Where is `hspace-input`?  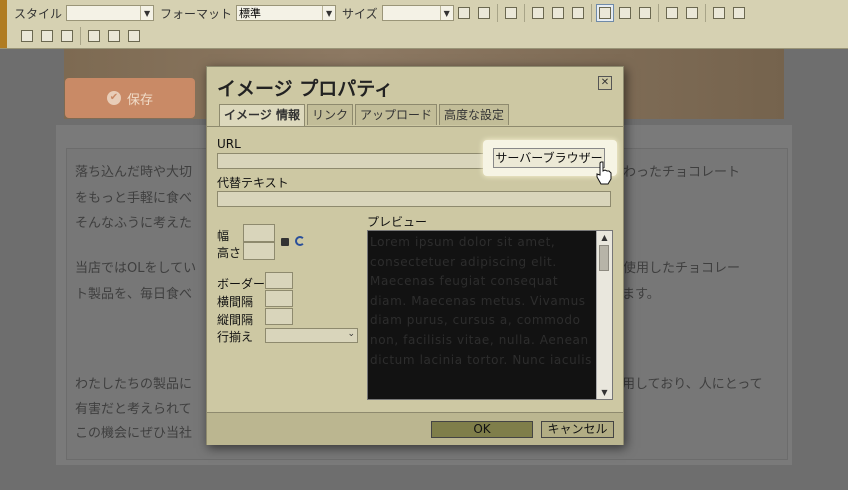 hspace-input is located at coordinates (279, 298).